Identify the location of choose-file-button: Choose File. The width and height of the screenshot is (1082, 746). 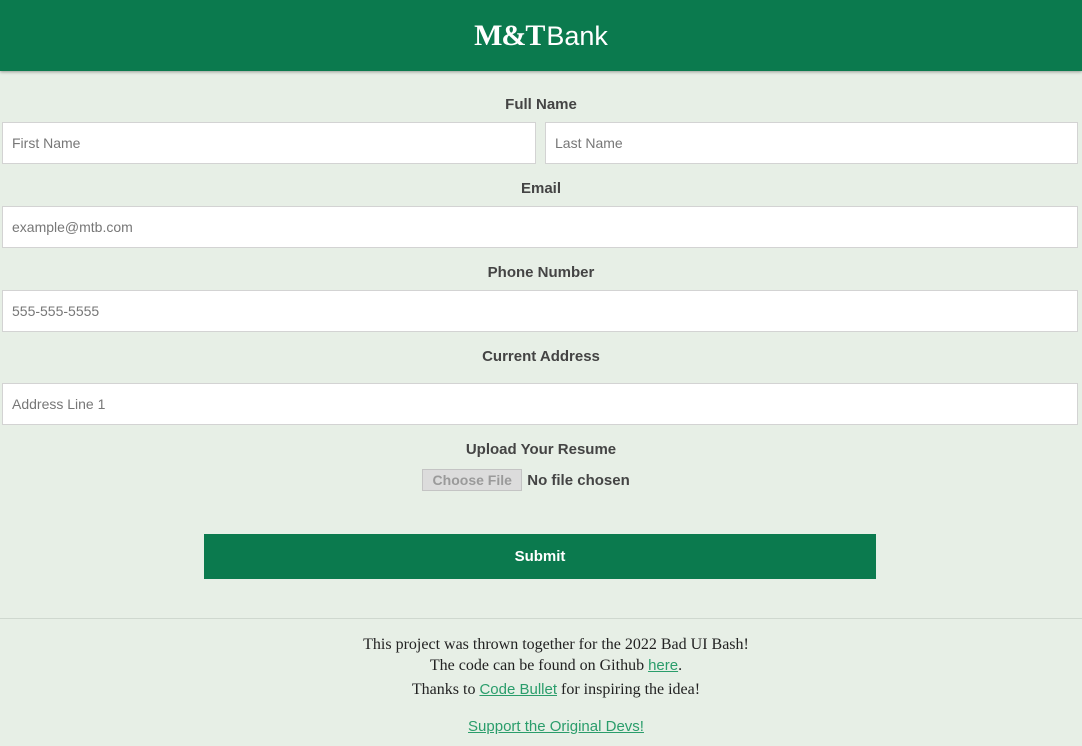
(472, 480).